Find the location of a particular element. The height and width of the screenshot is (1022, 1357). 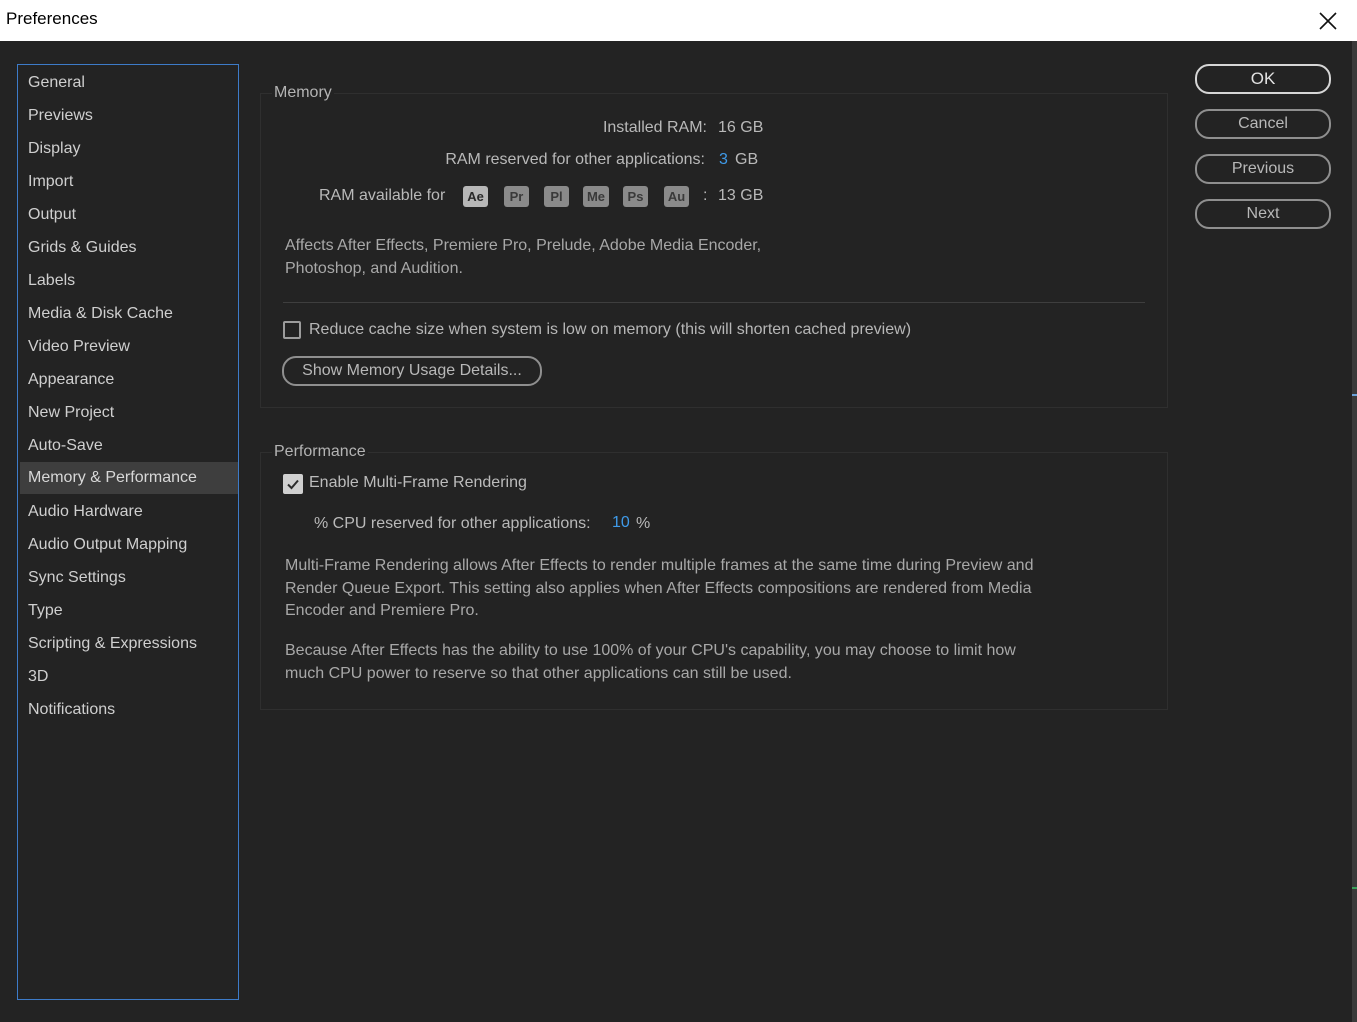

sidebar-item-scripting-expressions: Scripting & Expressions is located at coordinates (129, 643).